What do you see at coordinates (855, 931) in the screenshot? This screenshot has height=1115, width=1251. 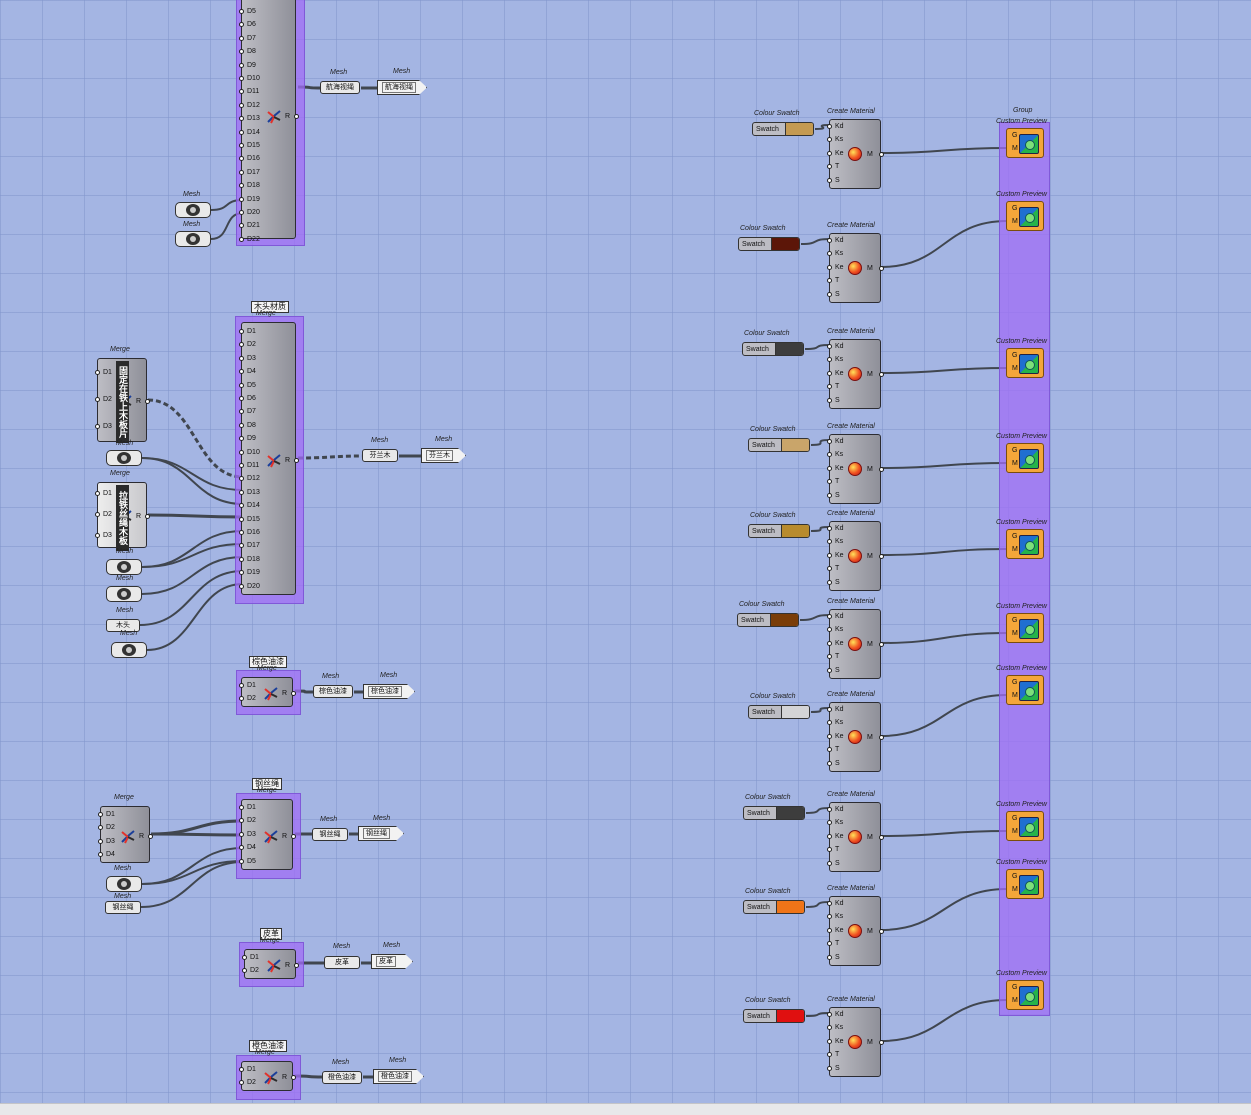 I see `create-material-9: Kd Ks Ke T S M` at bounding box center [855, 931].